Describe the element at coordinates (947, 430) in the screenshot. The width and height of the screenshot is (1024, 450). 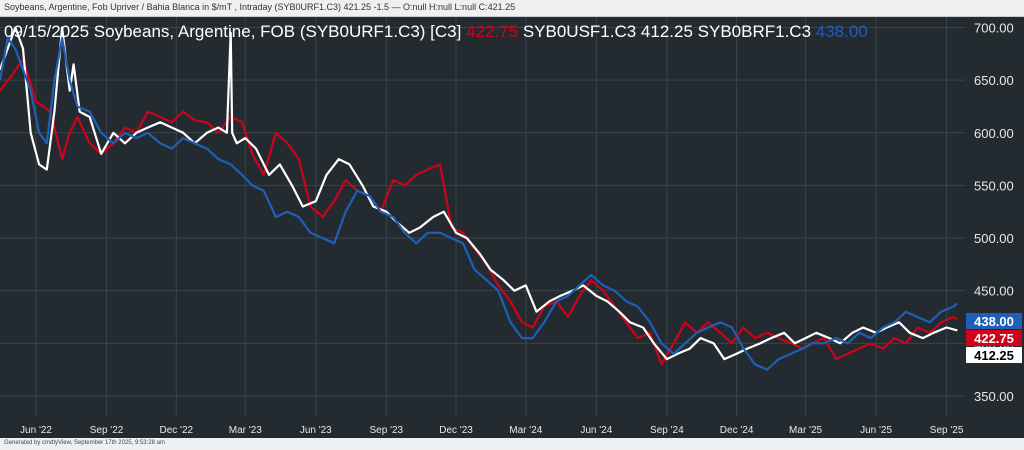
I see `x-tick-label: Sep '25` at that location.